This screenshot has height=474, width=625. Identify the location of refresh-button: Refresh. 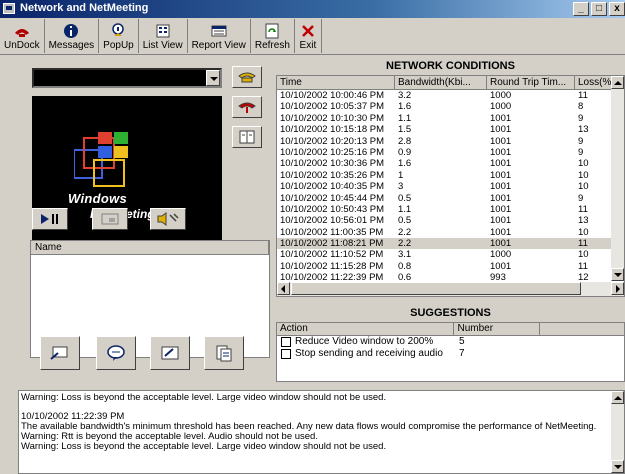
(273, 36).